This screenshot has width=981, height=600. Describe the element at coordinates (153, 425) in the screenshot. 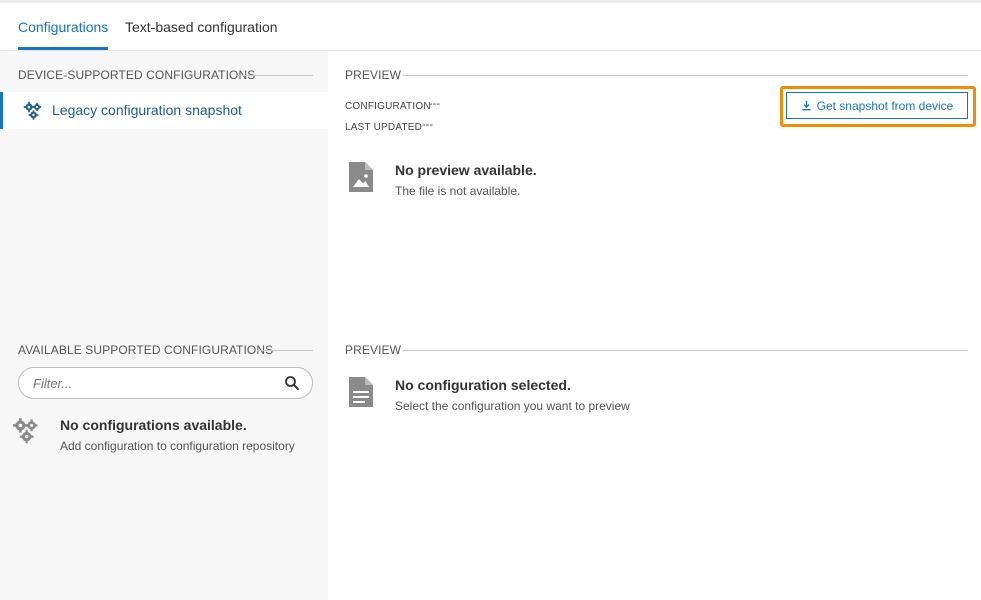

I see `empty-title: No configurations available.` at that location.